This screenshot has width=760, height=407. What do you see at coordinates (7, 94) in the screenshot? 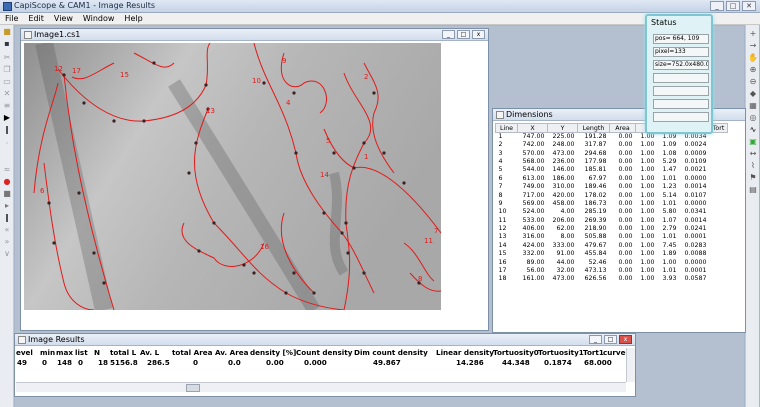
I see `tool-icon: ✕` at bounding box center [7, 94].